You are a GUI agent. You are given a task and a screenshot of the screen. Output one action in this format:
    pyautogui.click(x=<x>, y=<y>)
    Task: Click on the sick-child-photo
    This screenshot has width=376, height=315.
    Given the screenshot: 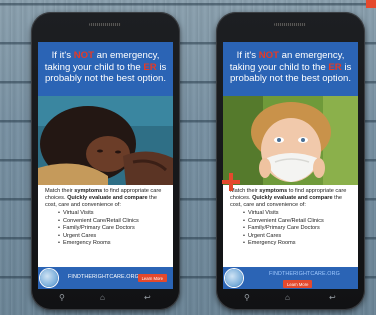 What is the action you would take?
    pyautogui.click(x=105, y=140)
    